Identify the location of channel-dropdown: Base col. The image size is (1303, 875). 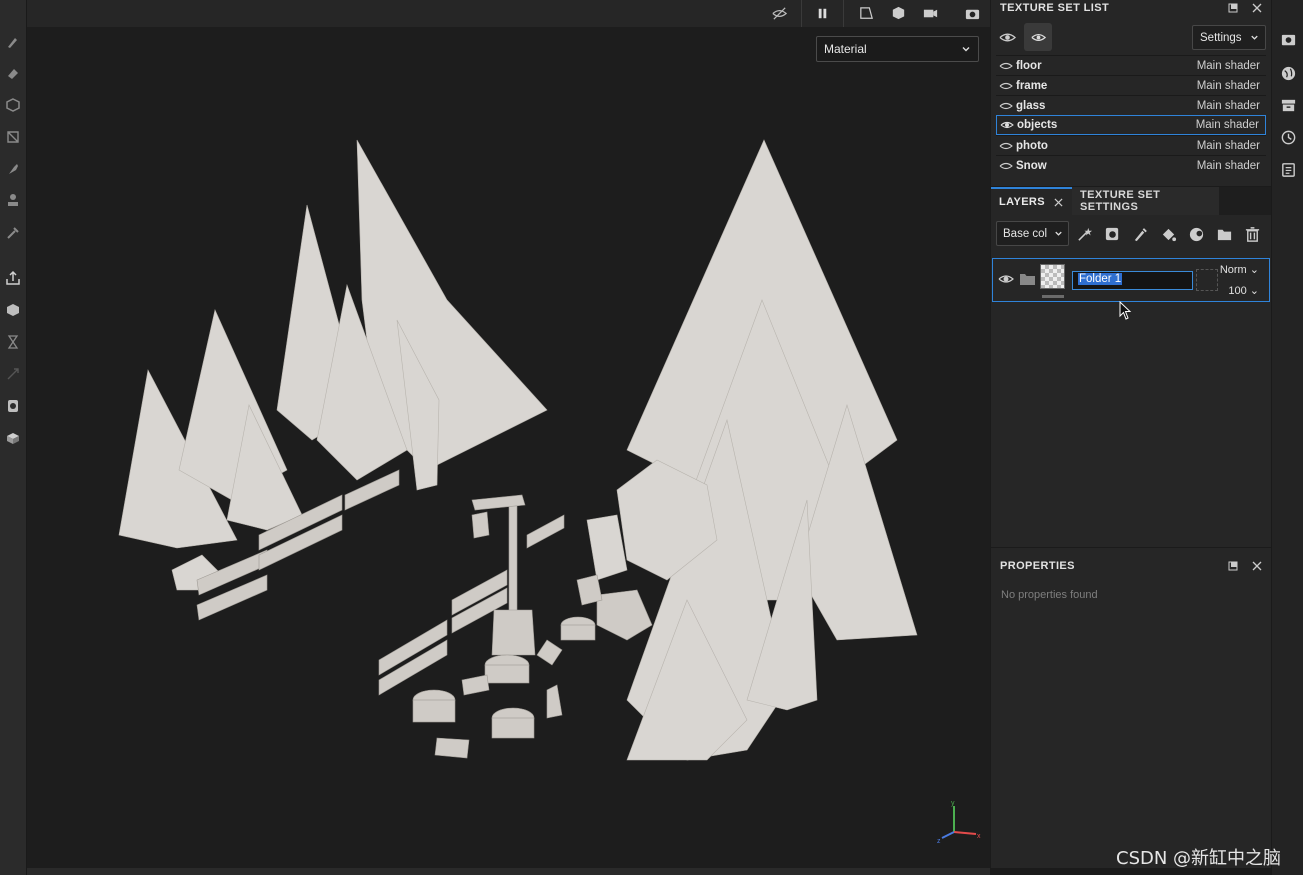
(1032, 233).